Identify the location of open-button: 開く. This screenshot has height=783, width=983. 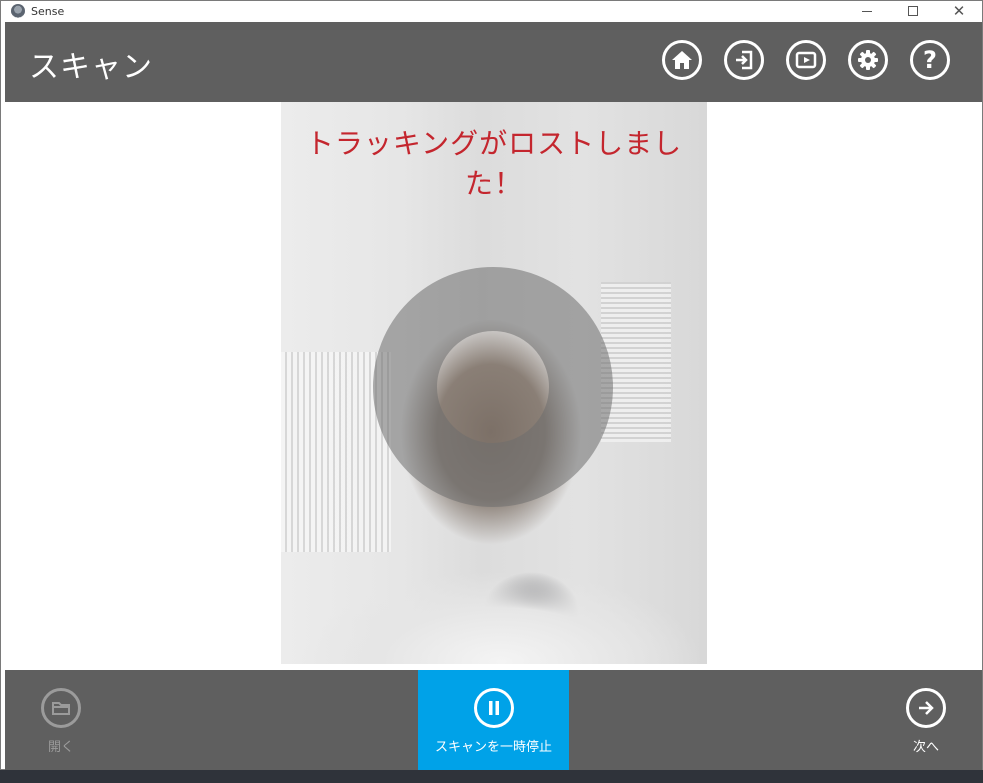
(61, 720).